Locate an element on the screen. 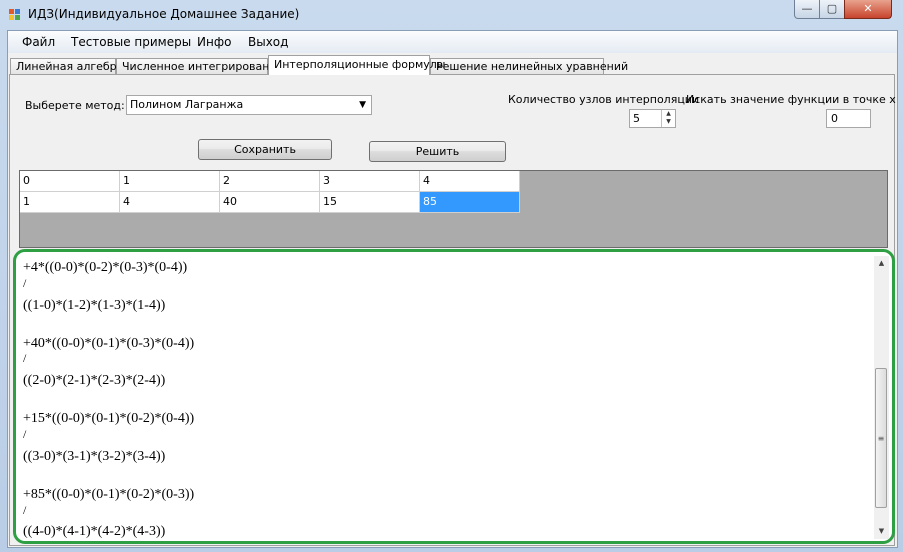 Image resolution: width=903 pixels, height=552 pixels. menu-bar: Файл Тестовые примеры Инфо Выход is located at coordinates (452, 42).